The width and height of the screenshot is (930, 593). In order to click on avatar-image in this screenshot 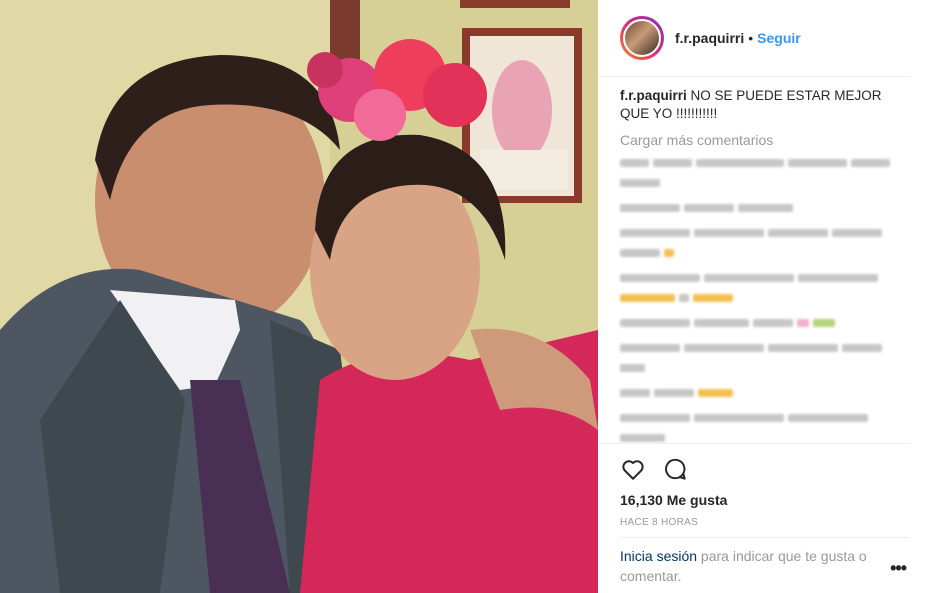, I will do `click(642, 38)`.